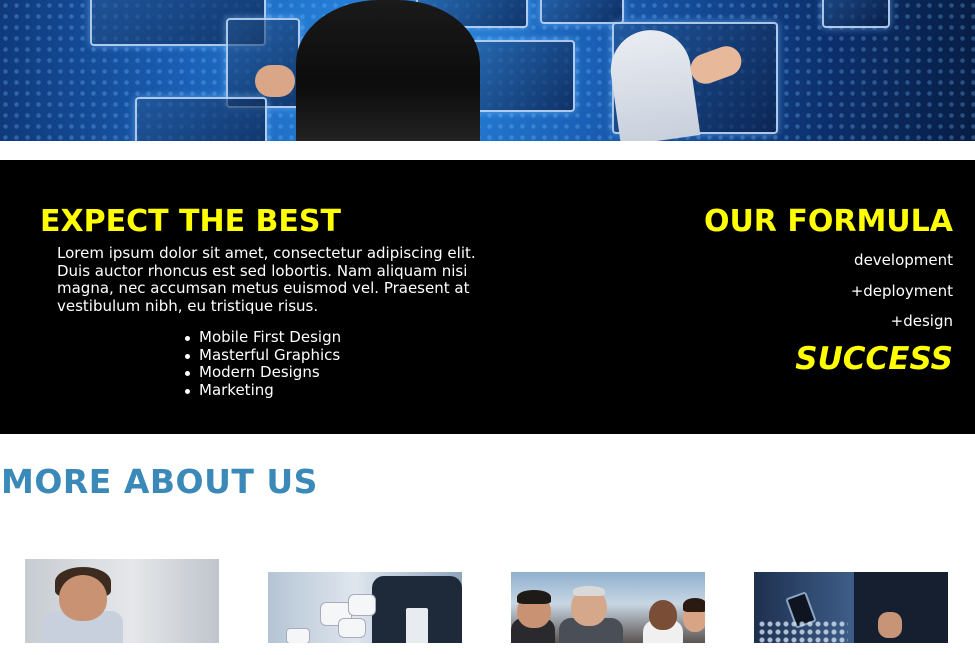  Describe the element at coordinates (388, 70) in the screenshot. I see `hero-person` at that location.